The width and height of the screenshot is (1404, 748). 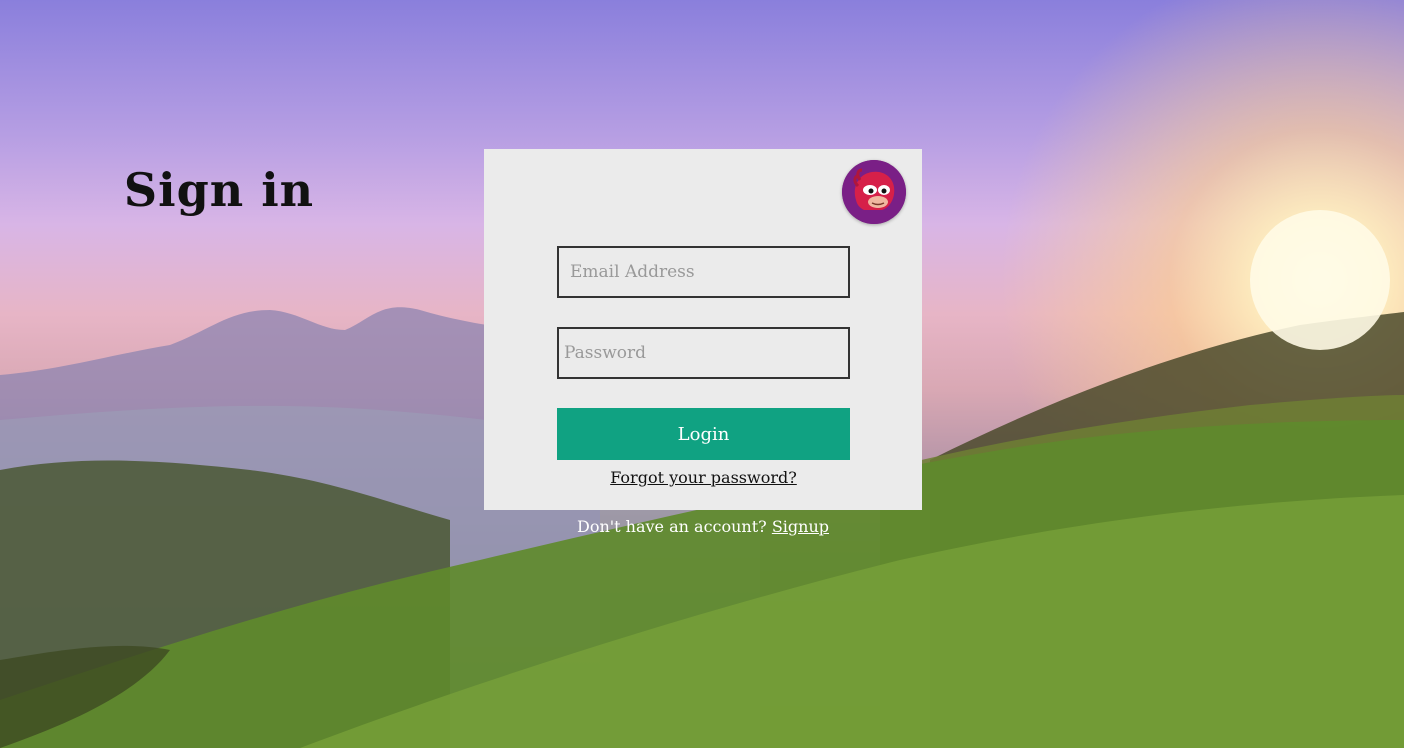 What do you see at coordinates (874, 192) in the screenshot?
I see `red-echidna-avatar-icon` at bounding box center [874, 192].